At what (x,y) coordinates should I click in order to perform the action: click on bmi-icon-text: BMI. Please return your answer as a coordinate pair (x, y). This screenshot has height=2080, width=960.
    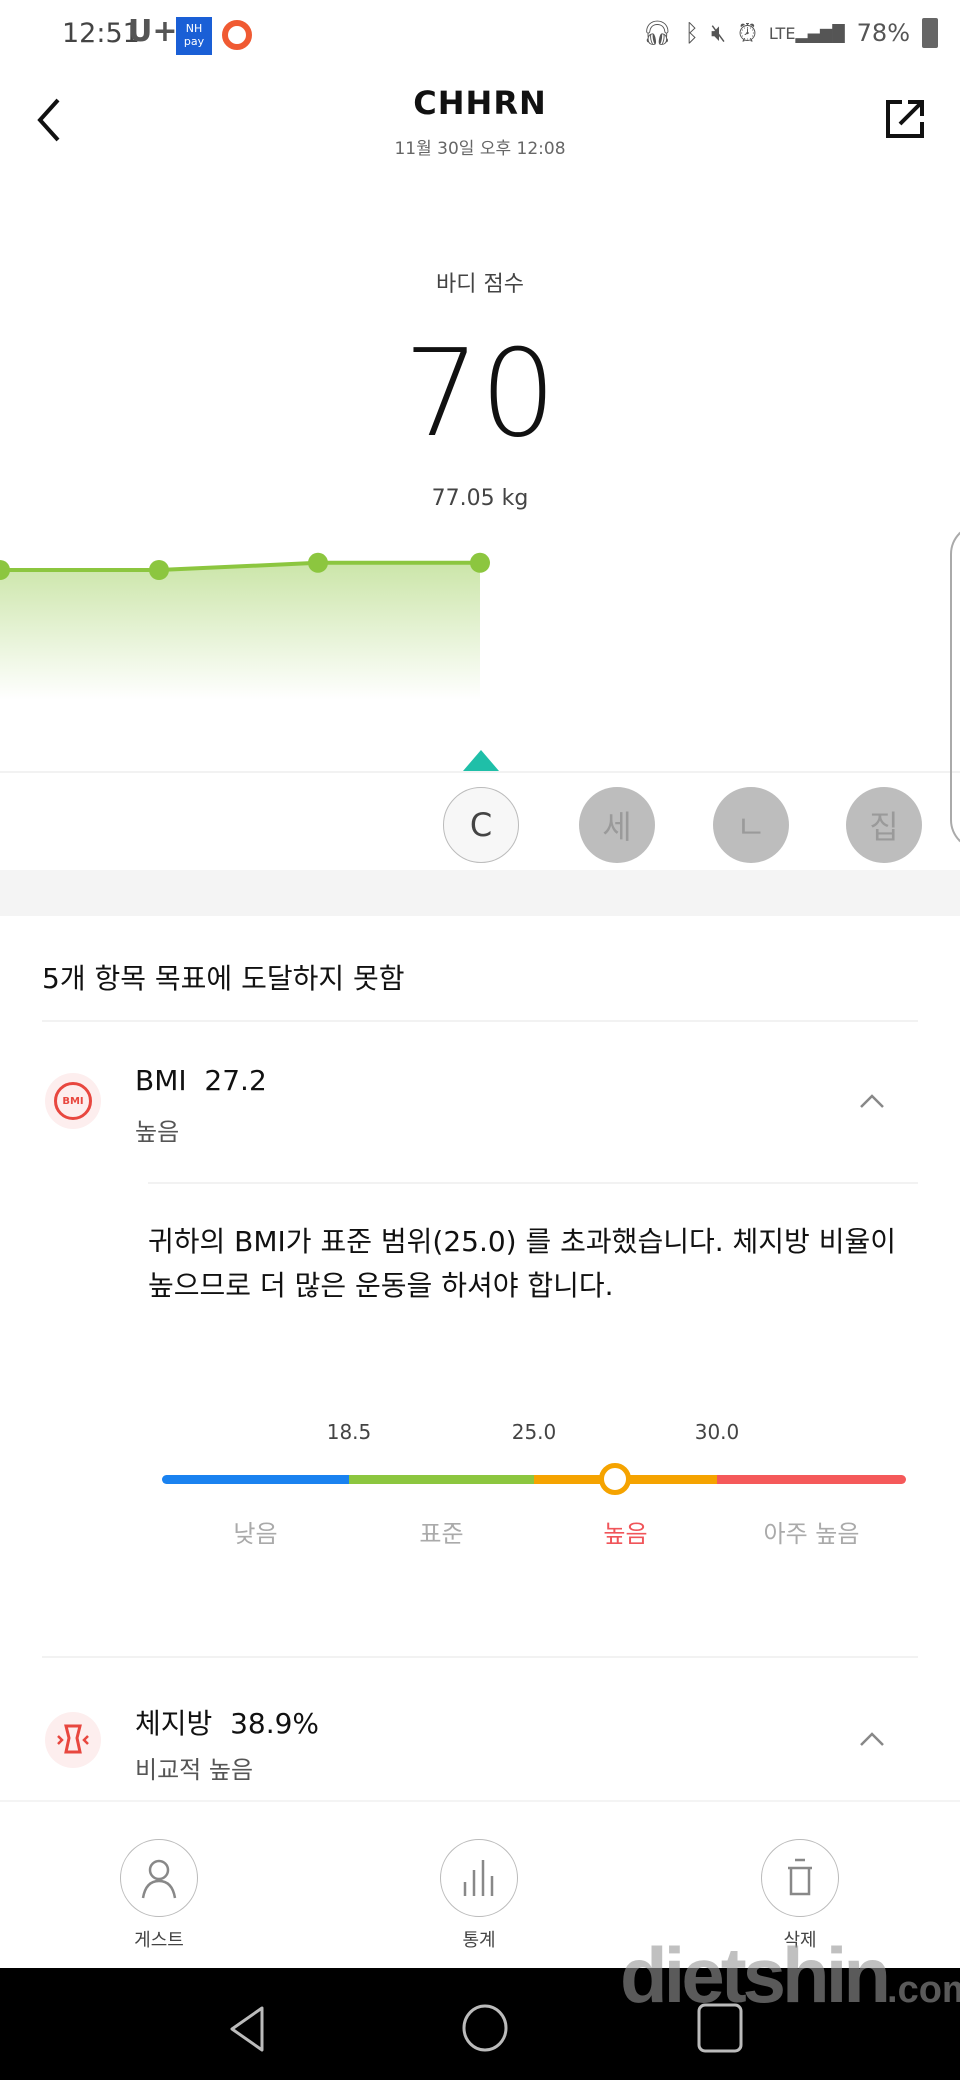
    Looking at the image, I should click on (73, 1101).